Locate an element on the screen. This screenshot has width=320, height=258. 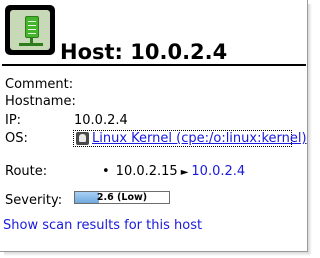
route-arrow-icon: ► is located at coordinates (184, 172).